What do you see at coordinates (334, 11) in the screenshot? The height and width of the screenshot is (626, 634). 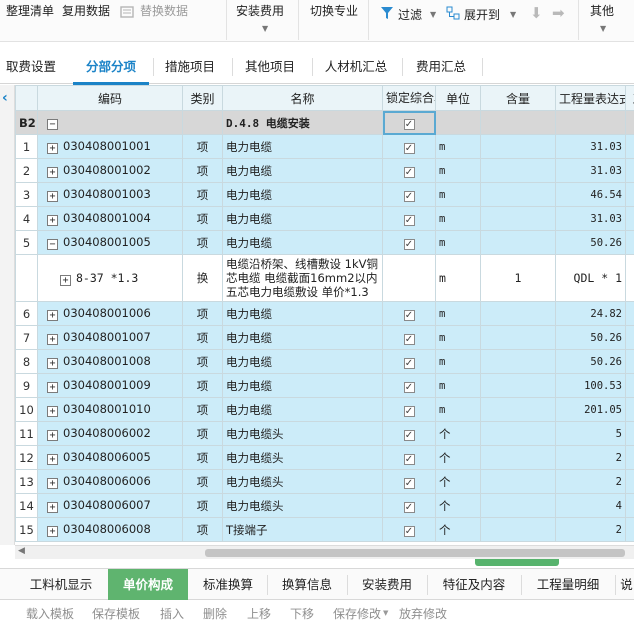 I see `switch-major-button: 切换专业` at bounding box center [334, 11].